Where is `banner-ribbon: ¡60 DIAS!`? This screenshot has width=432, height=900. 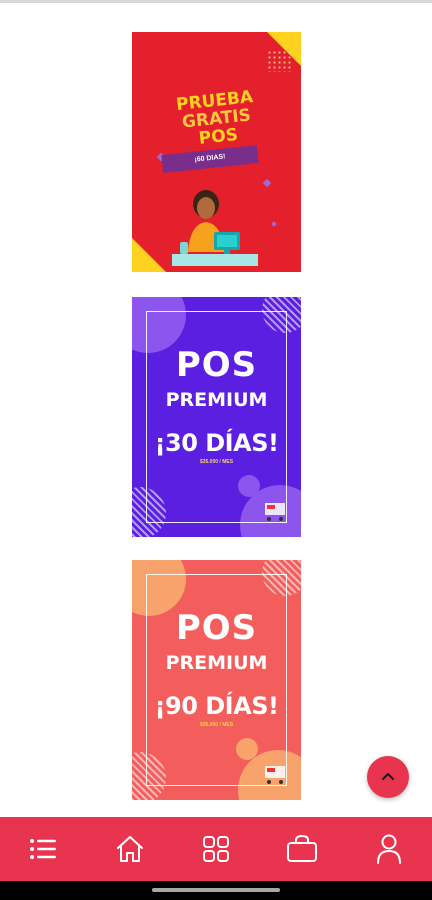
banner-ribbon: ¡60 DIAS! is located at coordinates (210, 159).